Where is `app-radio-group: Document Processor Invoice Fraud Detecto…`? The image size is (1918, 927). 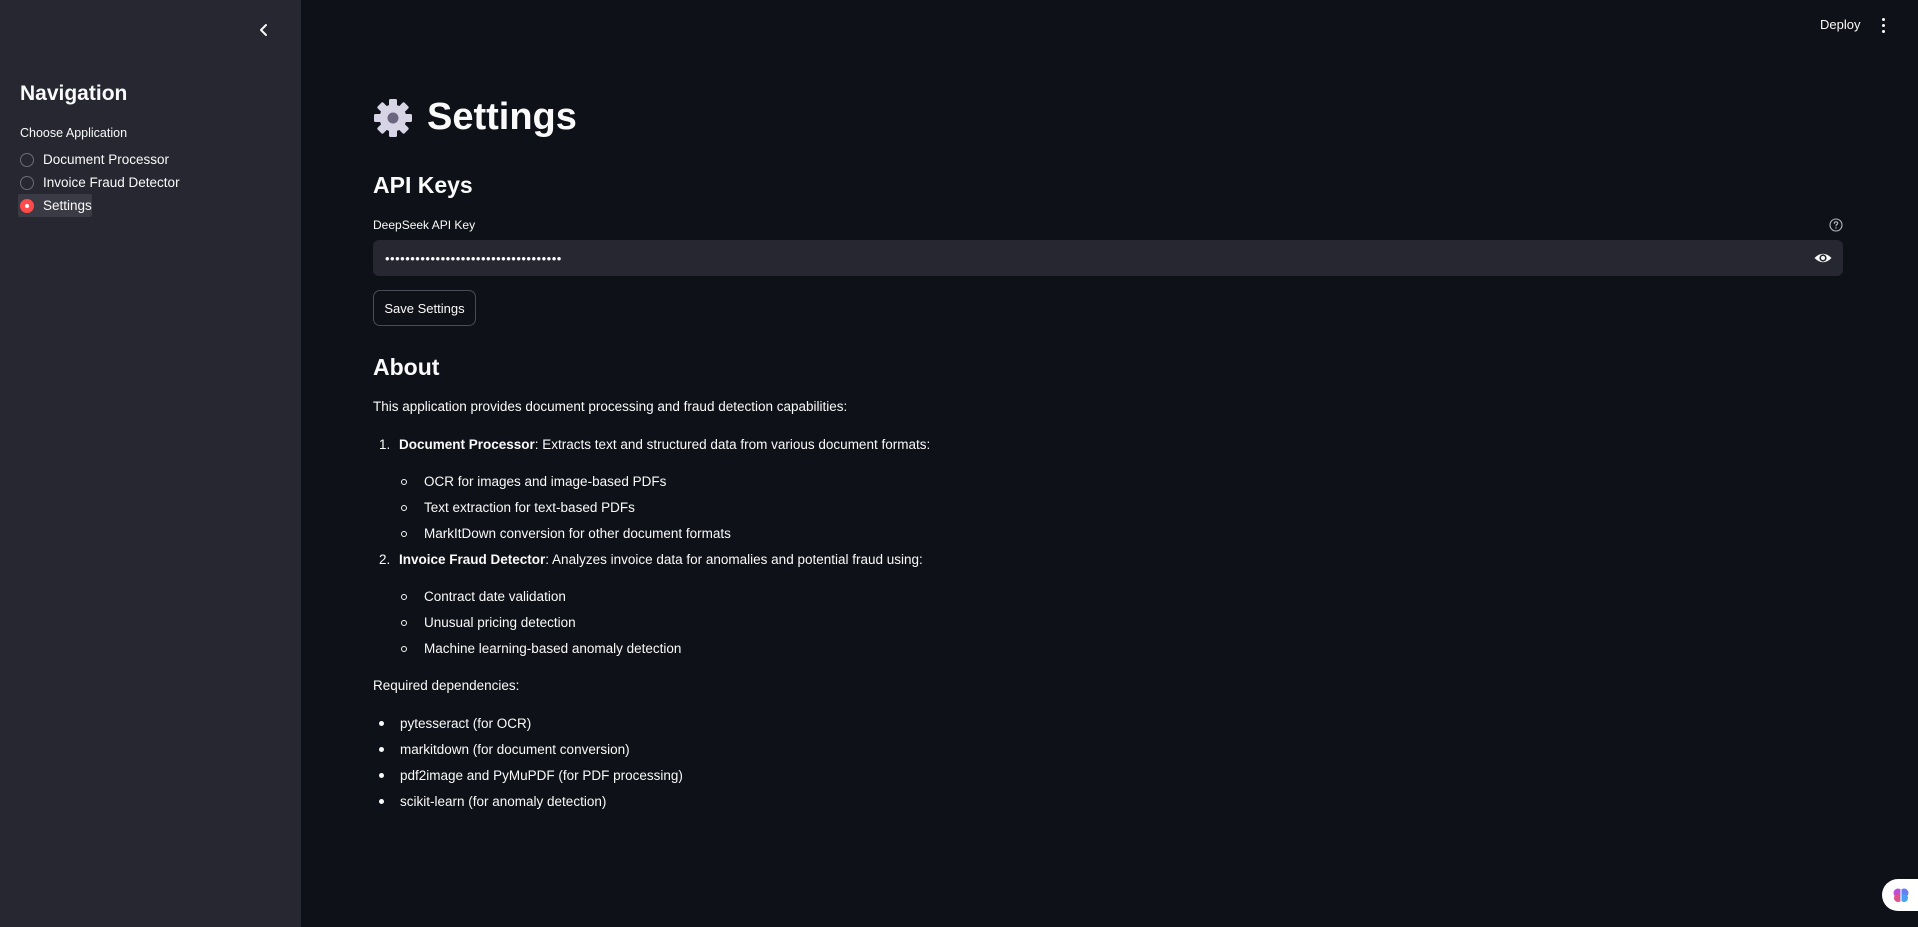
app-radio-group: Document Processor Invoice Fraud Detecto… is located at coordinates (100, 182).